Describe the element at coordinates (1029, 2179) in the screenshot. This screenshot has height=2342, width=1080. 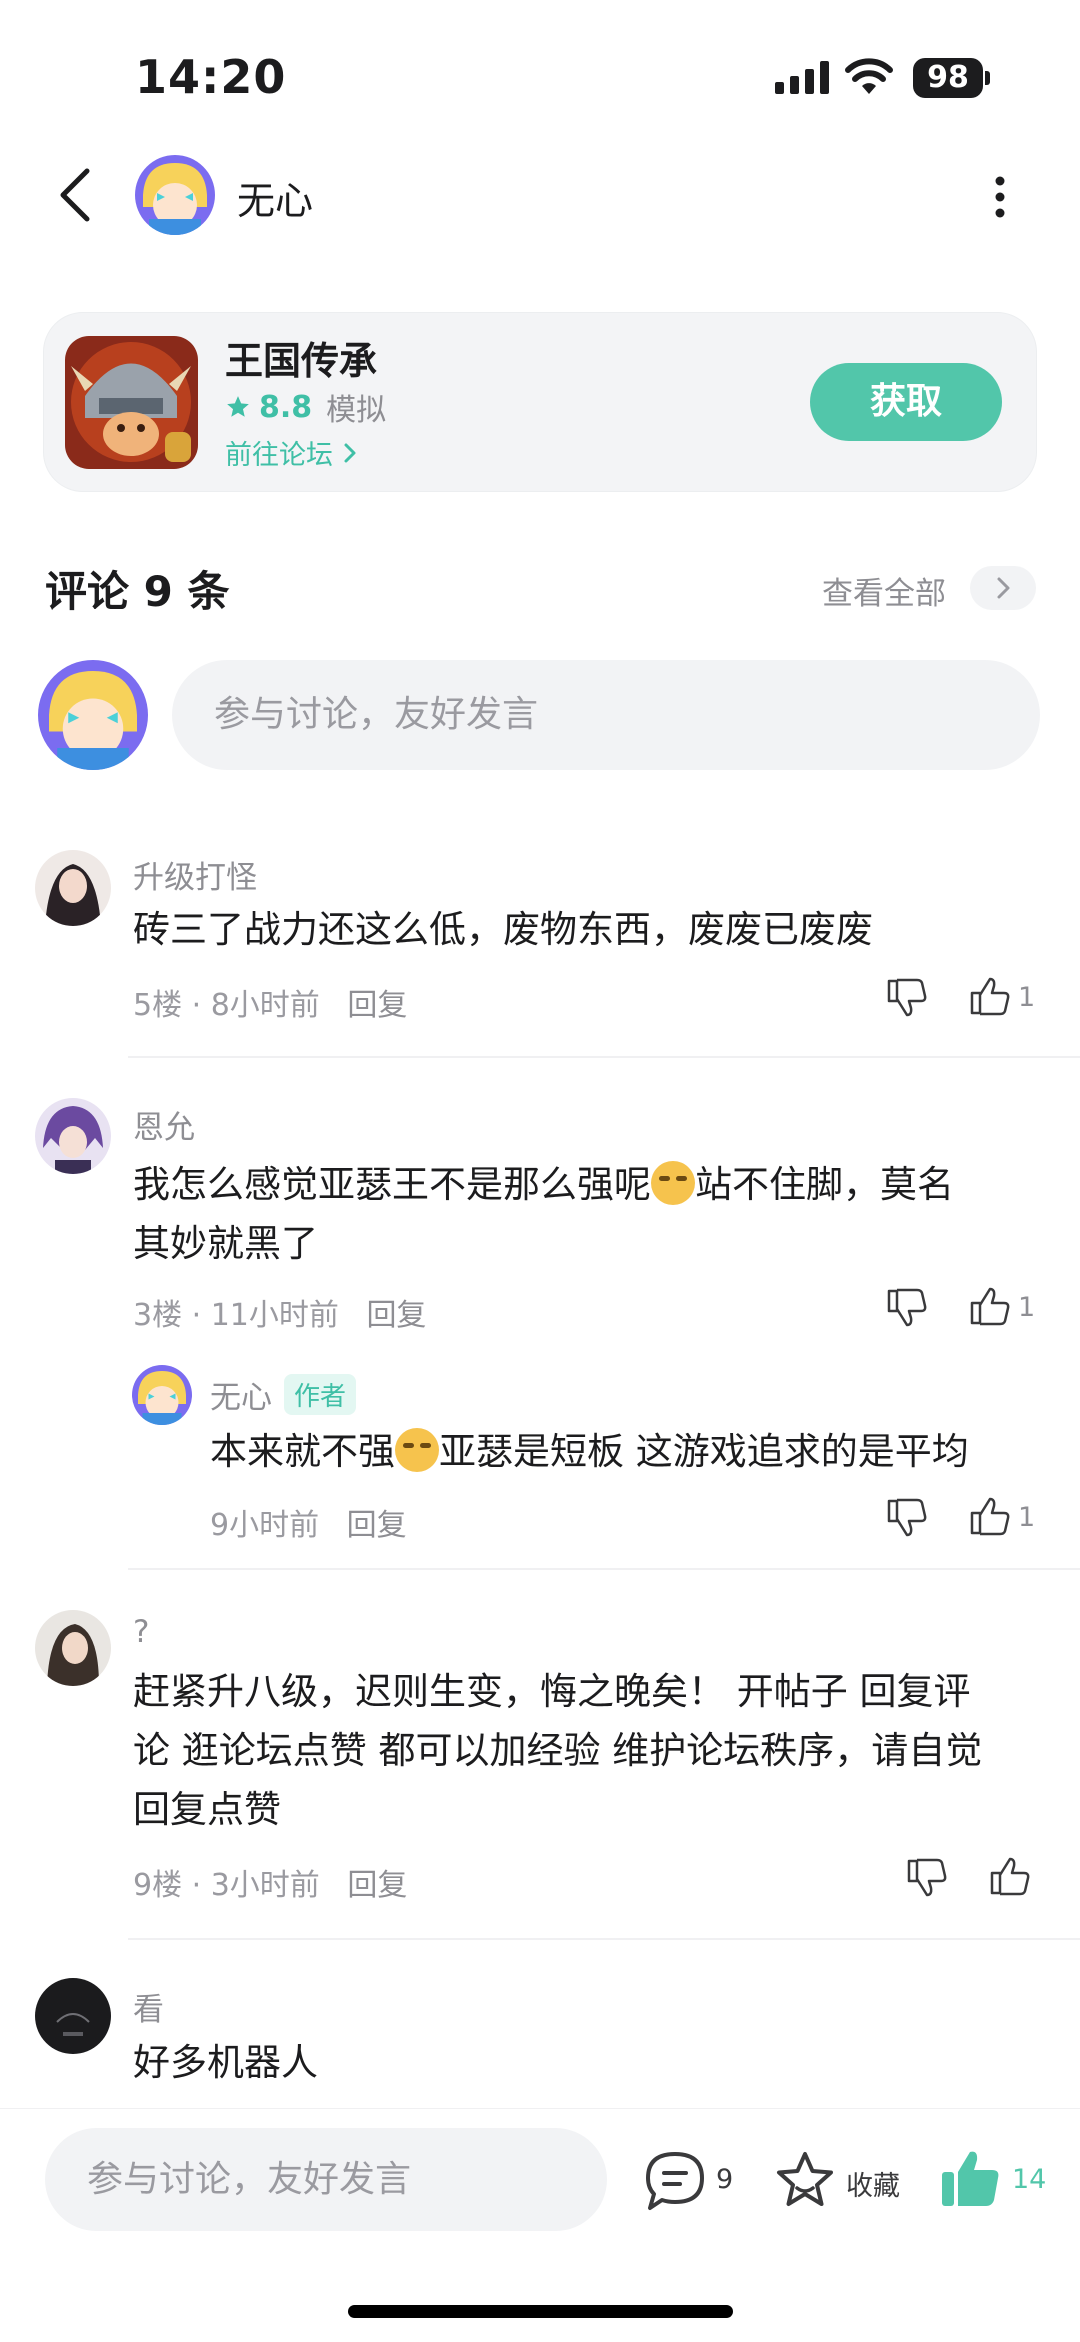
I see `like-count-total: 14` at that location.